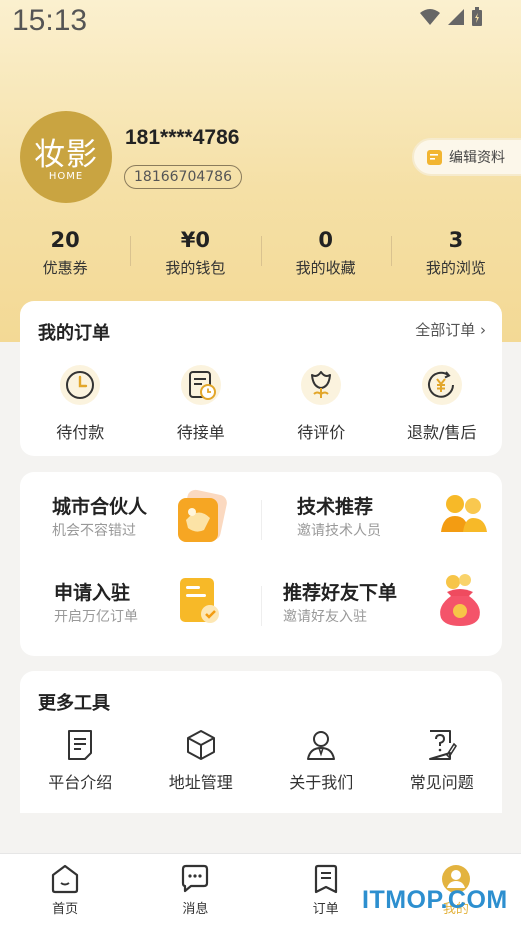 Image resolution: width=521 pixels, height=926 pixels. What do you see at coordinates (195, 256) in the screenshot?
I see `stat-wallet: ¥0 我的钱包` at bounding box center [195, 256].